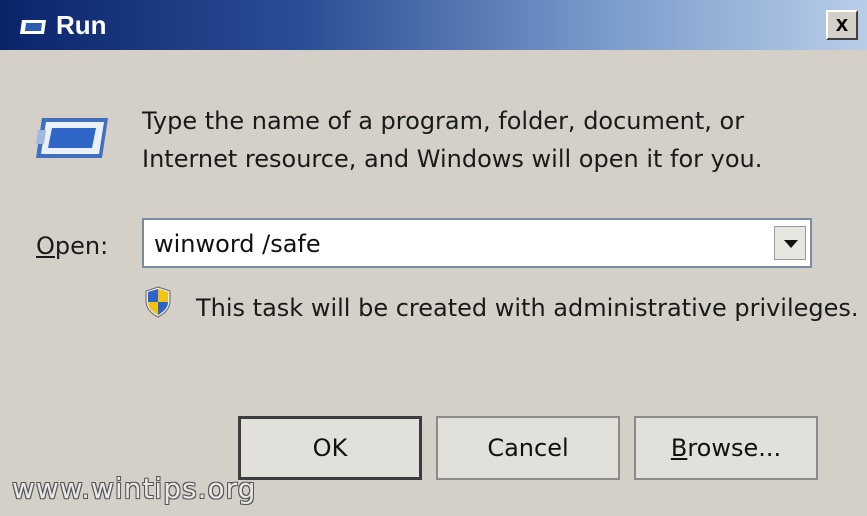 The width and height of the screenshot is (867, 516). I want to click on ok-button: OK, so click(330, 448).